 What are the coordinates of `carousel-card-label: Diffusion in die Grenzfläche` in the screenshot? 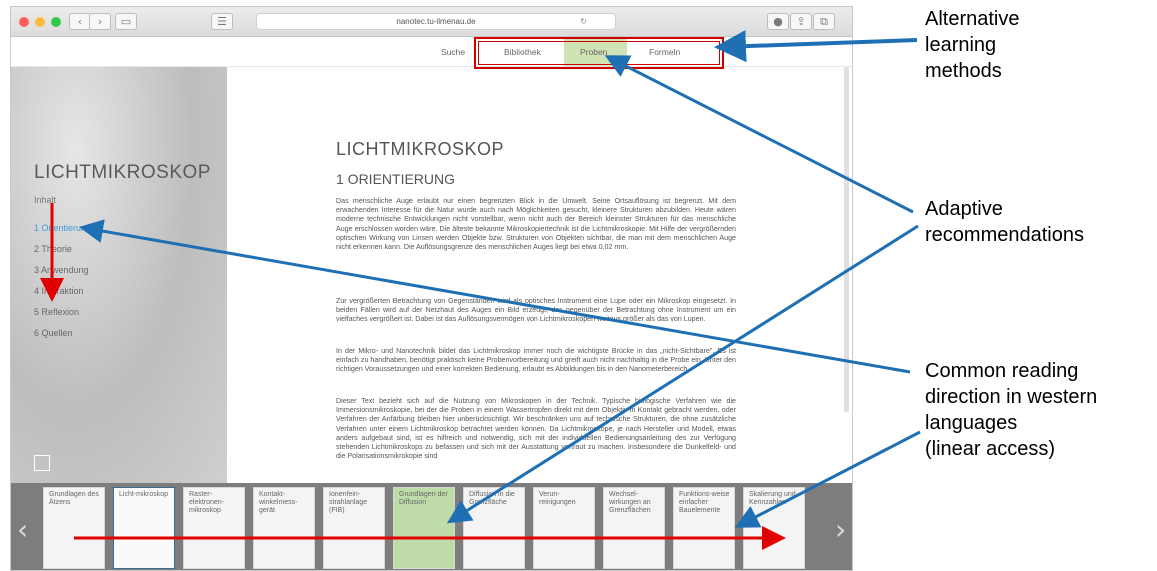 It's located at (492, 498).